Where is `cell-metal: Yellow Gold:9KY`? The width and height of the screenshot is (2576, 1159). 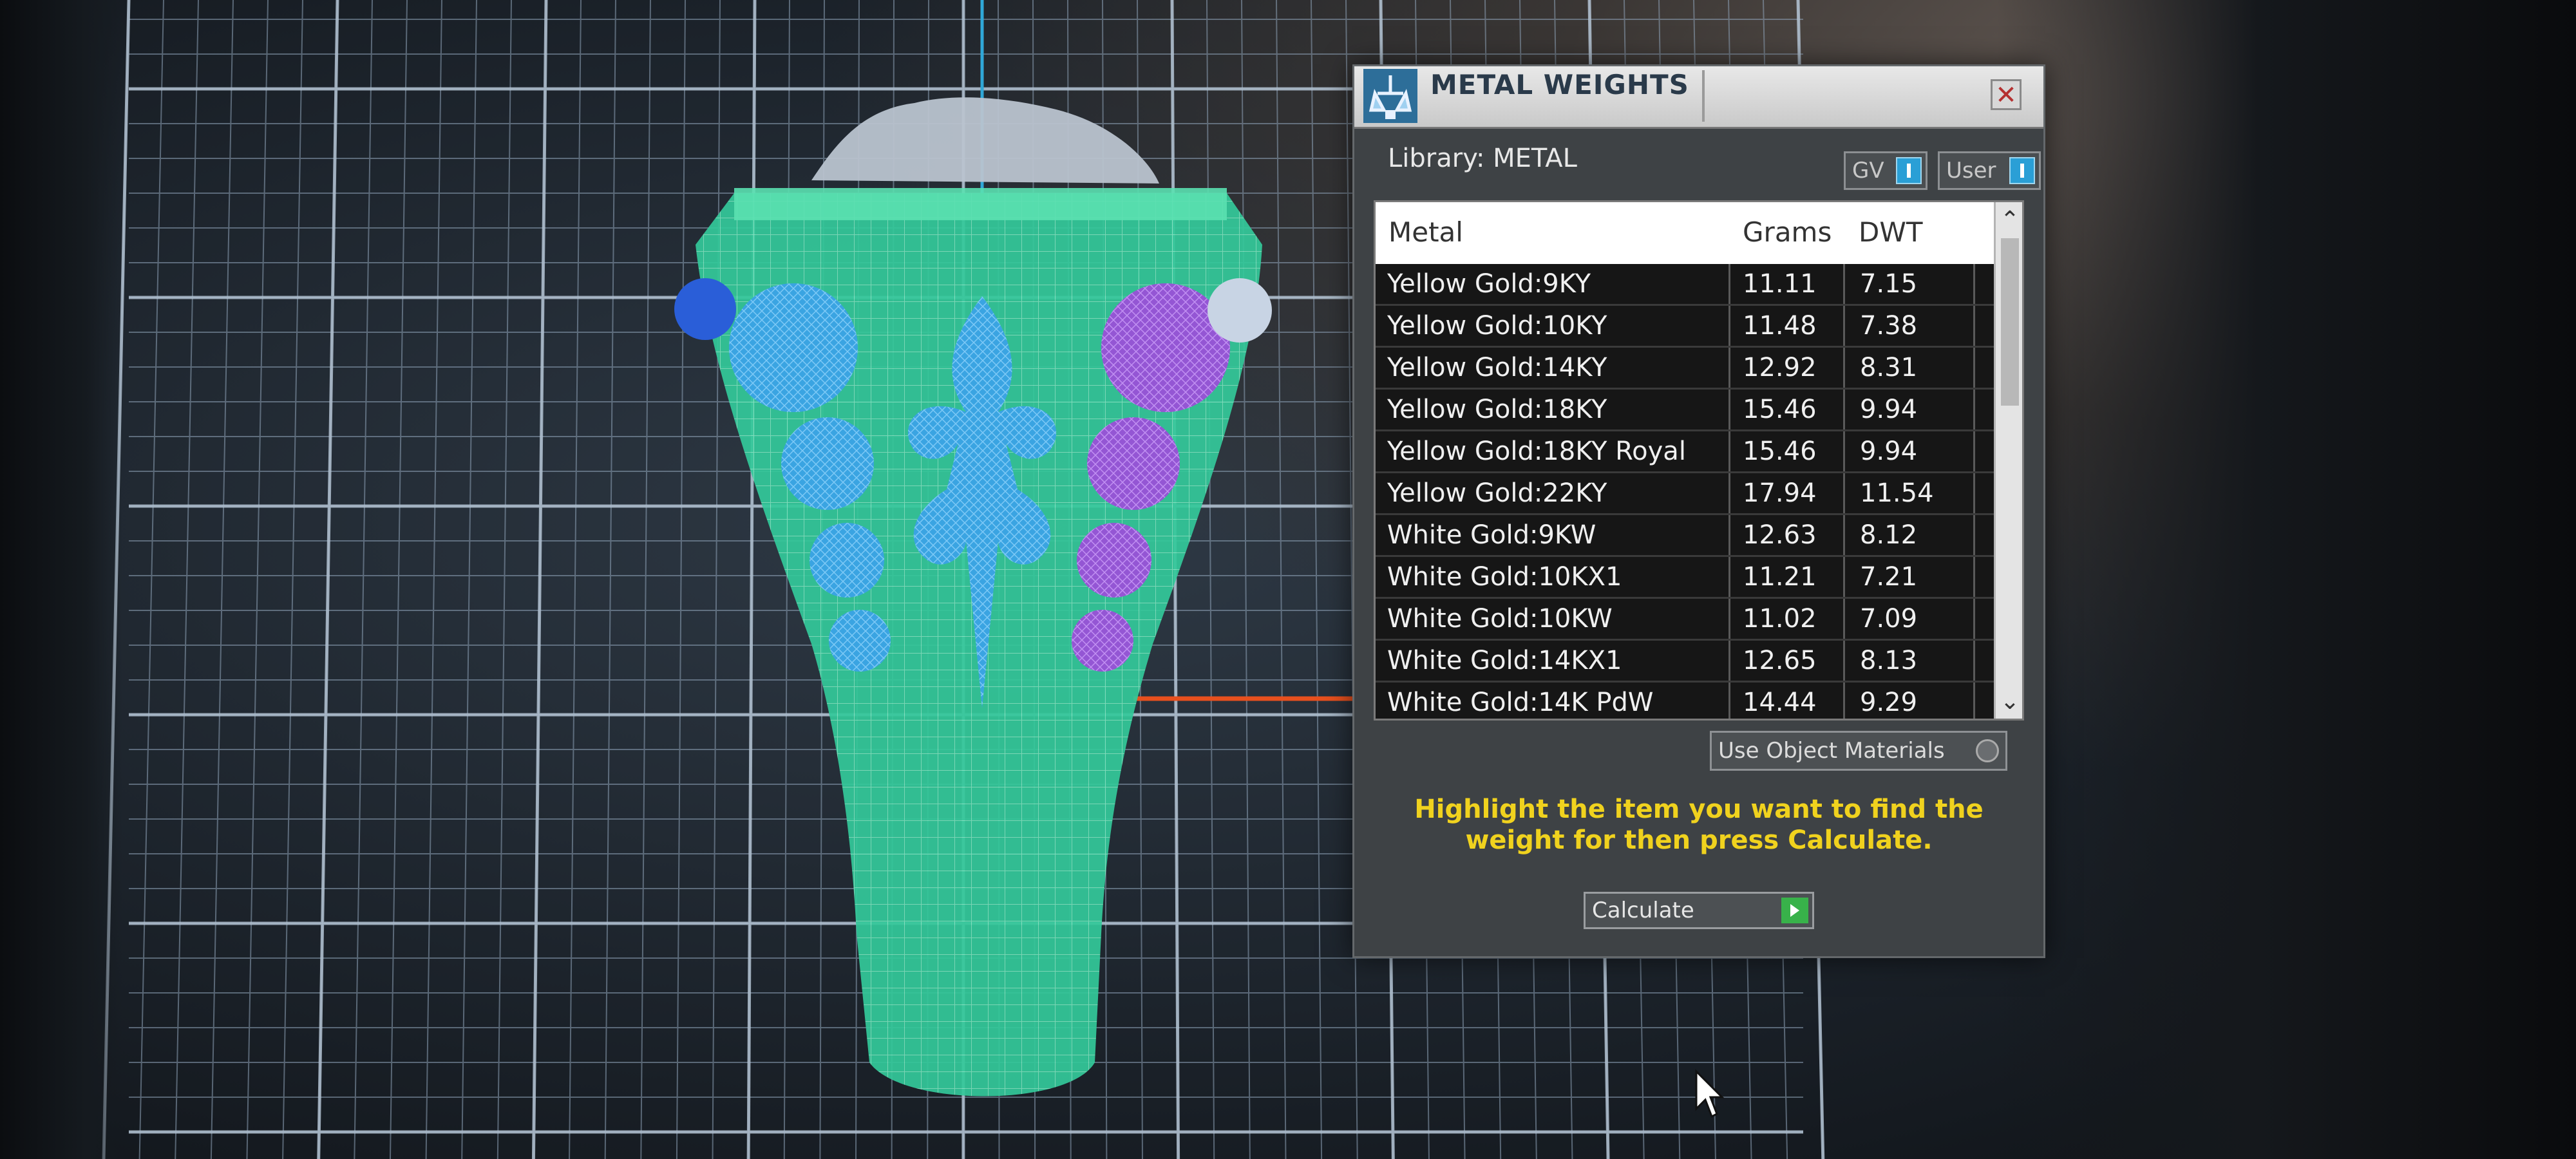 cell-metal: Yellow Gold:9KY is located at coordinates (1489, 284).